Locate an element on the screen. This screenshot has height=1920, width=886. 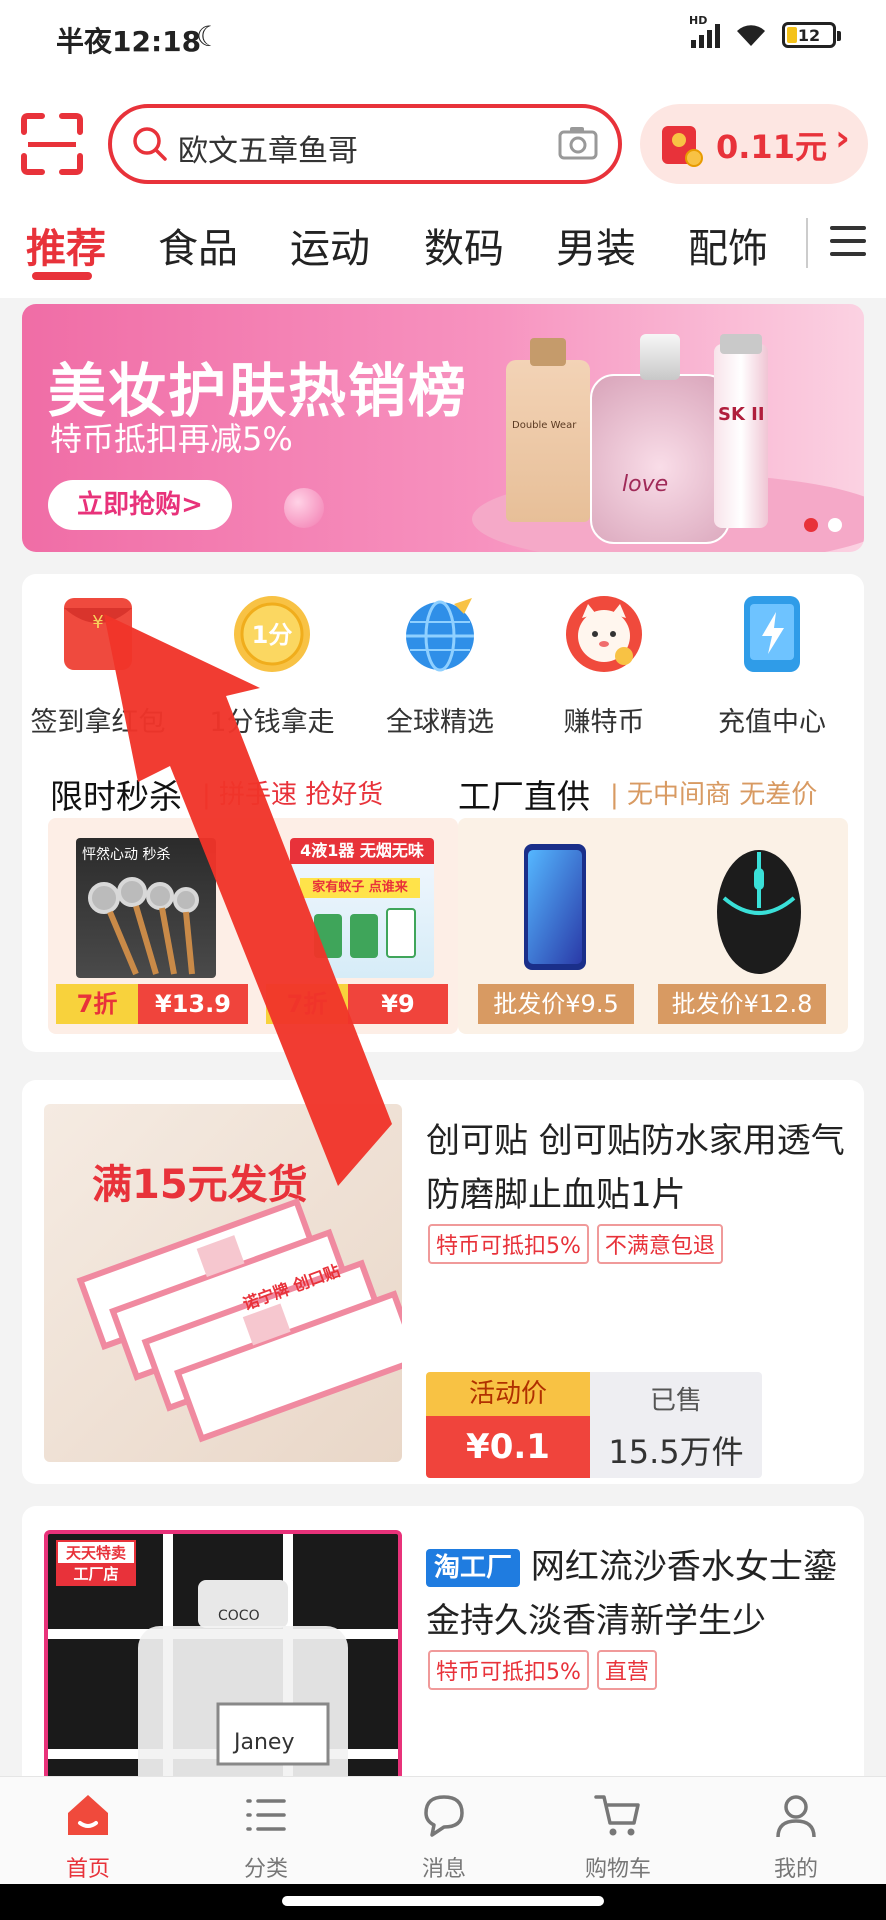
status-time: 半夜12:18 is located at coordinates (129, 41).